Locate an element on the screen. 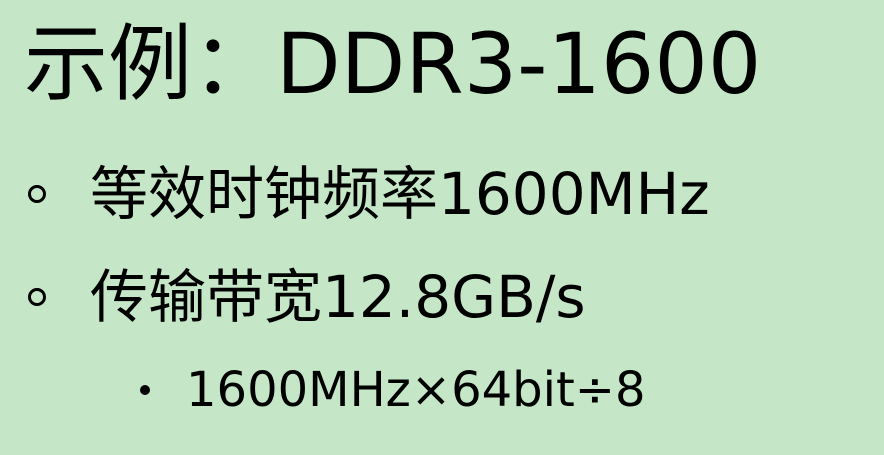 The image size is (884, 455). sub-bullet-item: 1600MHz×64bit÷8 is located at coordinates (393, 390).